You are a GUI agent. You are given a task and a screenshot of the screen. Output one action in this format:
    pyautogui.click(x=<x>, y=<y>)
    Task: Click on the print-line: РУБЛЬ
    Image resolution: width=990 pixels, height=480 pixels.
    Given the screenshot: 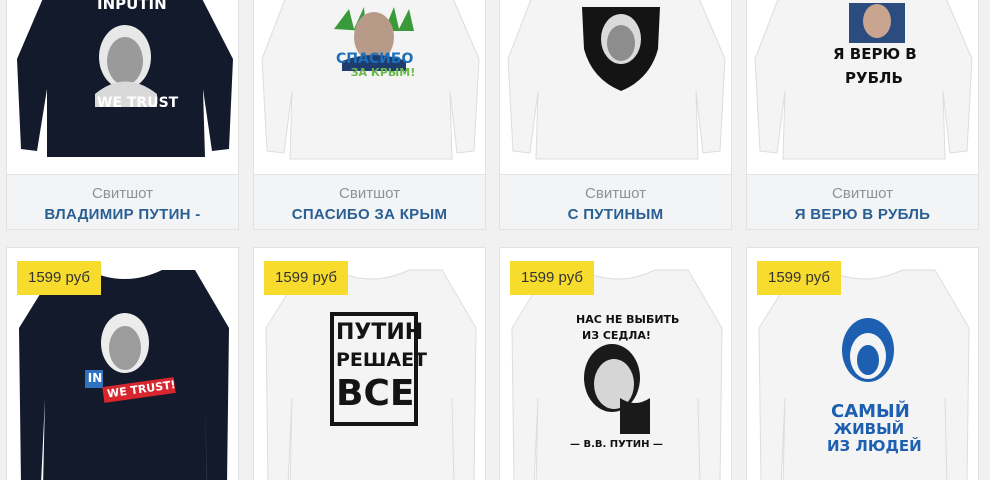 What is the action you would take?
    pyautogui.click(x=874, y=78)
    